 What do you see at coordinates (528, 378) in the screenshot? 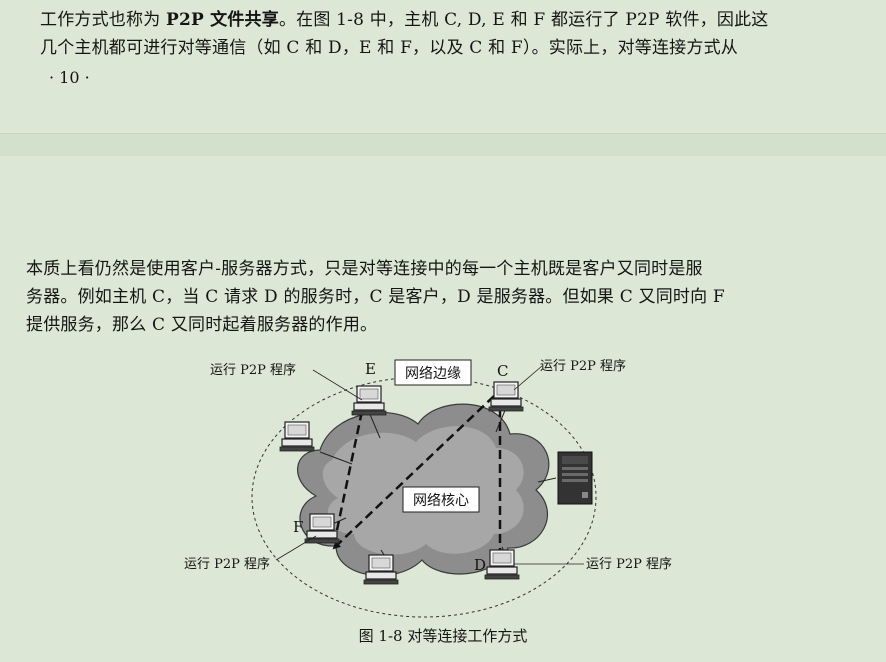
I see `callout-line-c` at bounding box center [528, 378].